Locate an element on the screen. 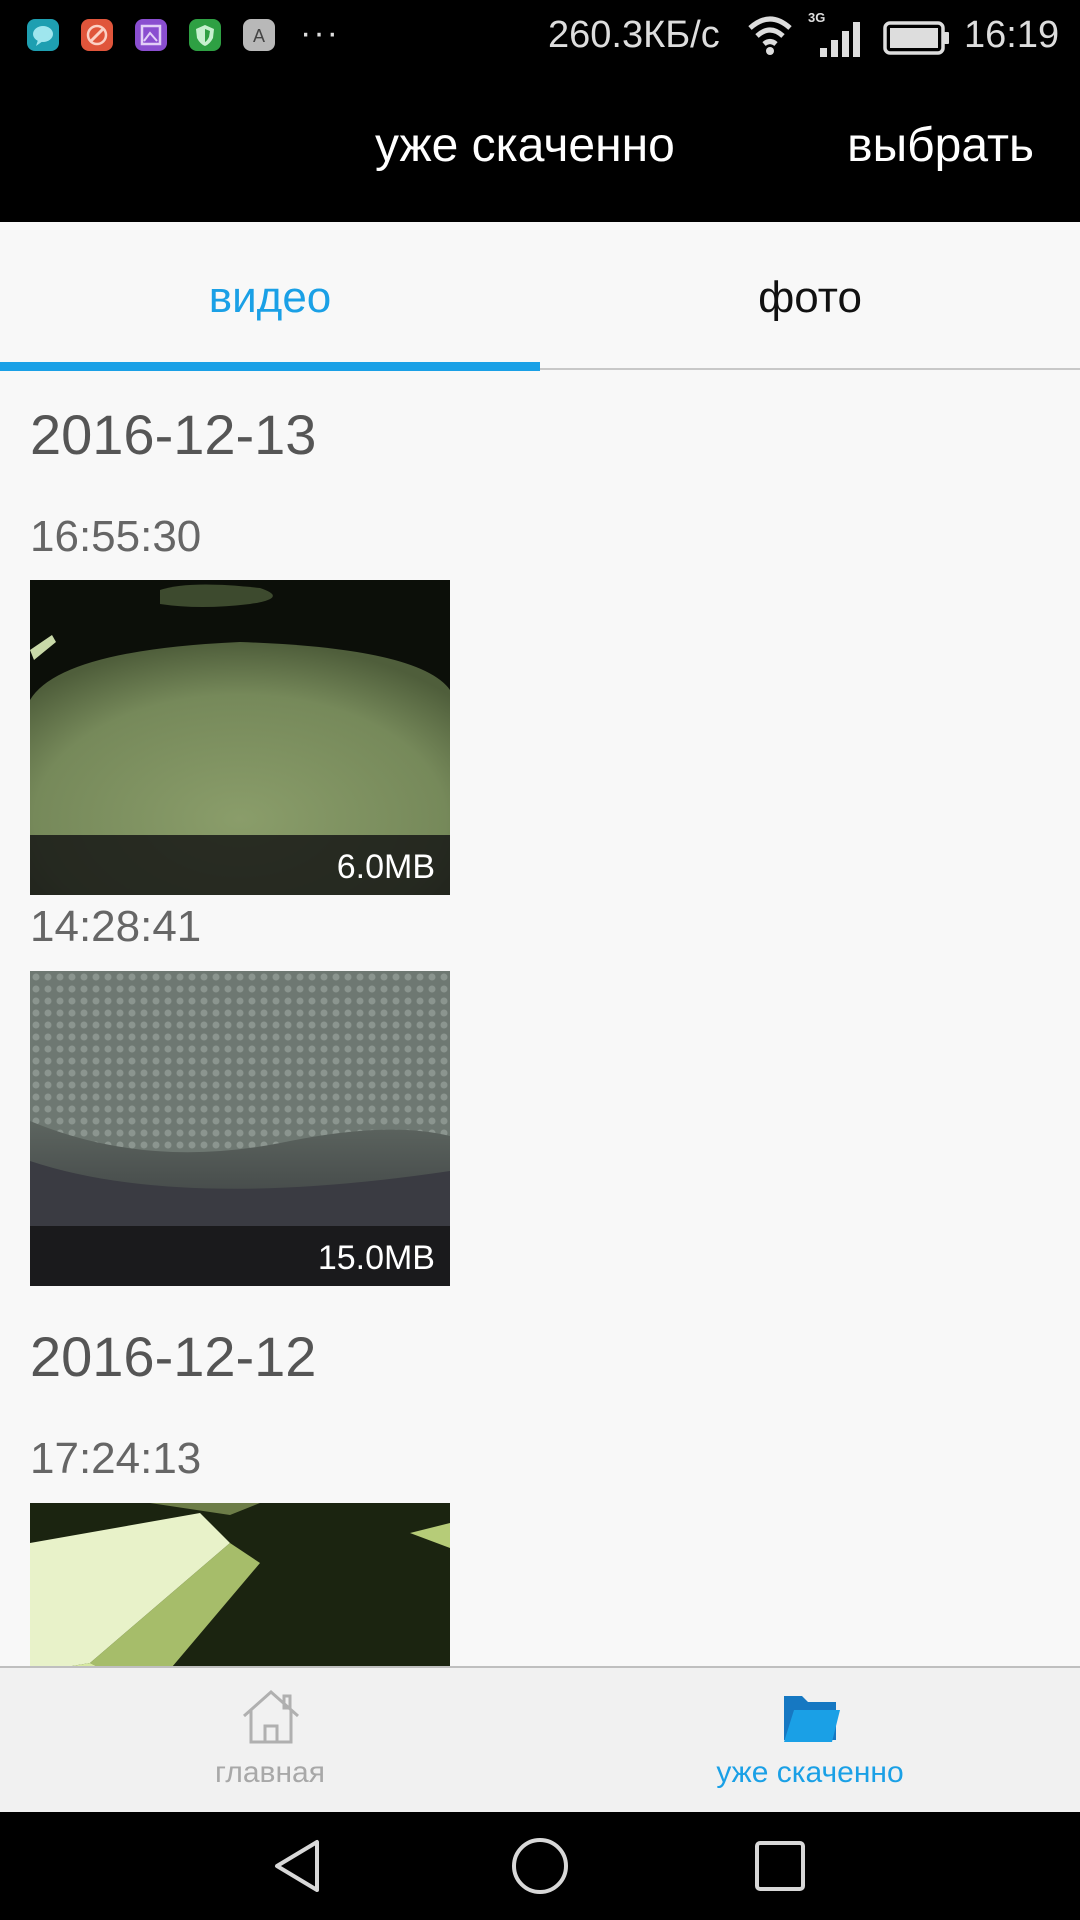 This screenshot has width=1080, height=1920. svg-text: A is located at coordinates (259, 36).